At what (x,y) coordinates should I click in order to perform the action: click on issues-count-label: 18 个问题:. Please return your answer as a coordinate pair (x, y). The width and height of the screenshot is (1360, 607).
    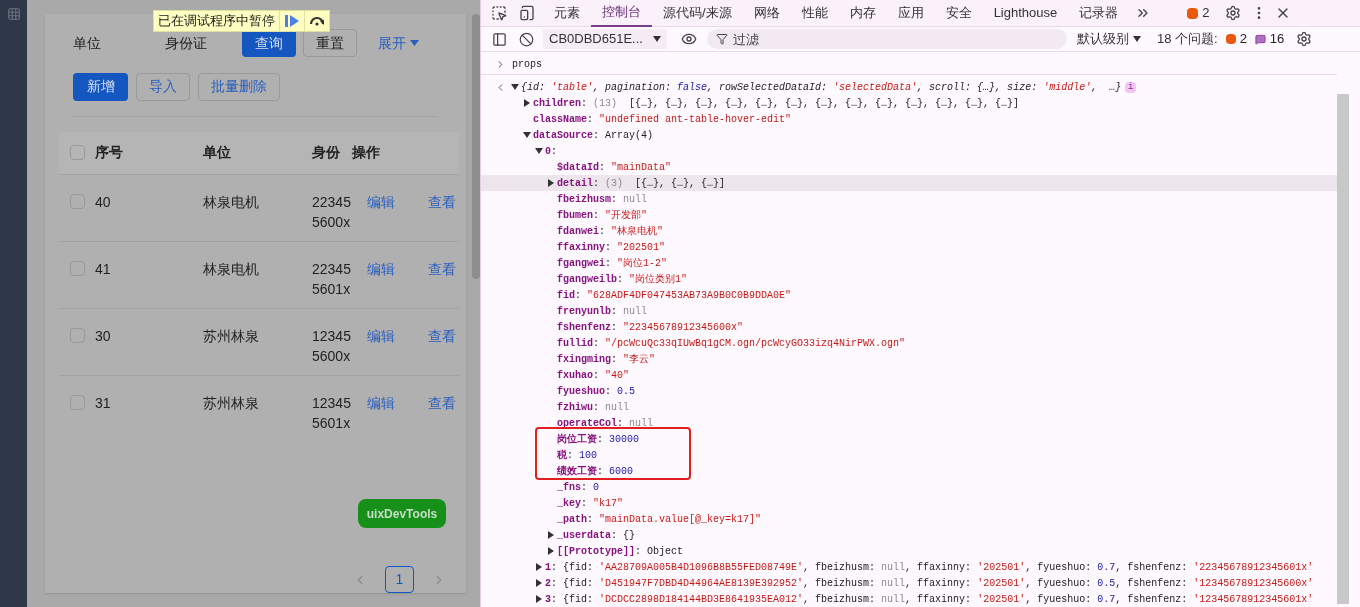
    Looking at the image, I should click on (1187, 39).